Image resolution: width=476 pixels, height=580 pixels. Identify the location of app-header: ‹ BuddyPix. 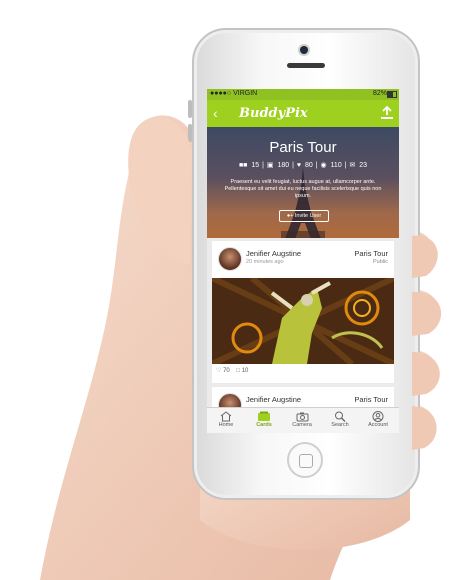
(303, 113).